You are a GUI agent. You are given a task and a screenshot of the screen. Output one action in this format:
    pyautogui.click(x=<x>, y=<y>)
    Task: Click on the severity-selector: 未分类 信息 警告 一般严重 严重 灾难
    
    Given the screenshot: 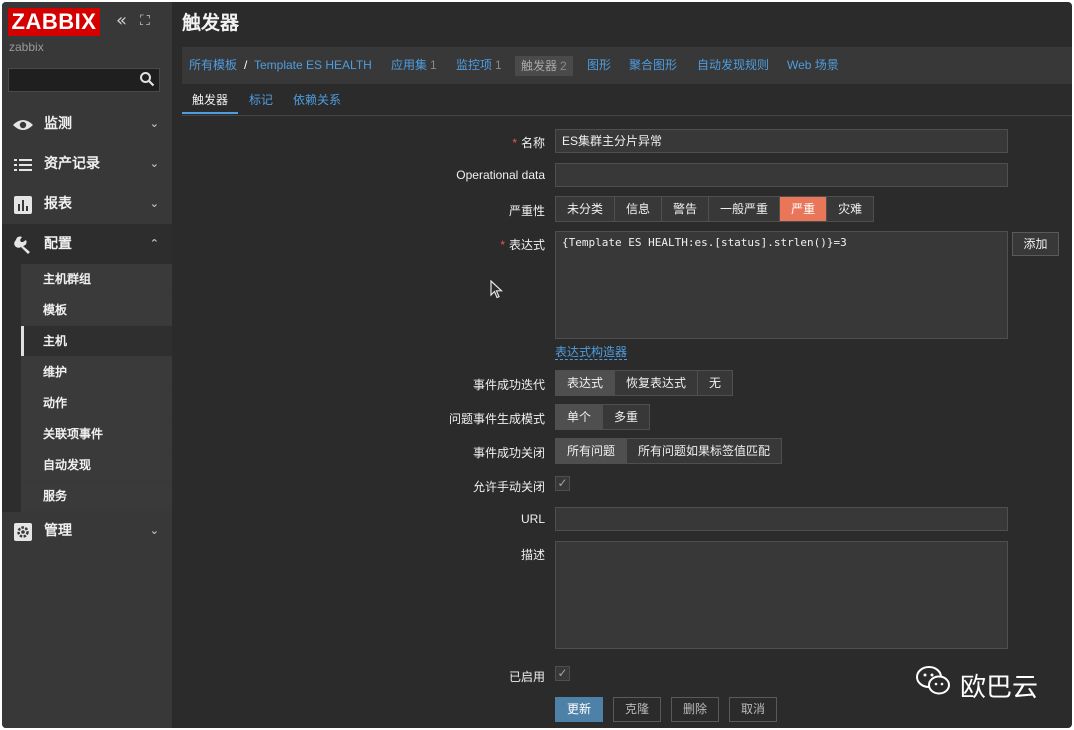 What is the action you would take?
    pyautogui.click(x=715, y=209)
    